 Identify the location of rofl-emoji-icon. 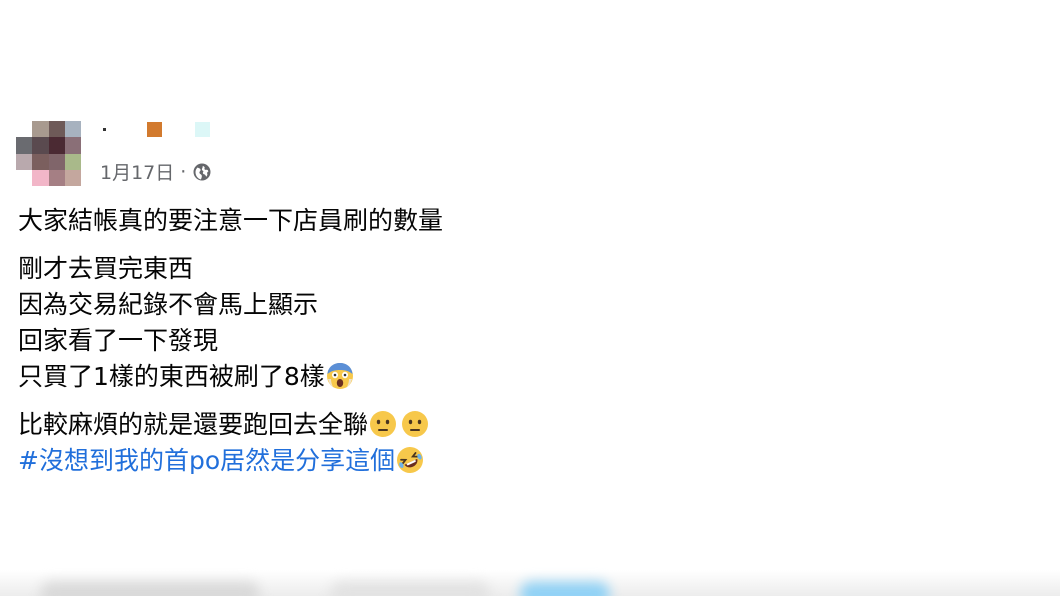
(410, 460).